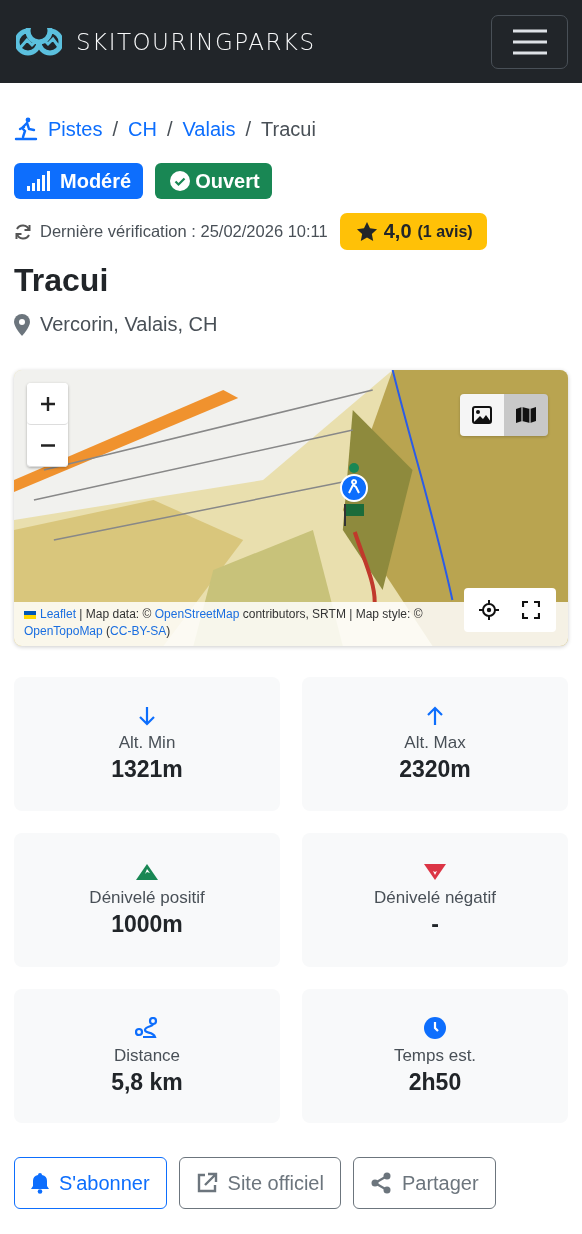 The width and height of the screenshot is (582, 1234). What do you see at coordinates (147, 871) in the screenshot?
I see `mountain-icon` at bounding box center [147, 871].